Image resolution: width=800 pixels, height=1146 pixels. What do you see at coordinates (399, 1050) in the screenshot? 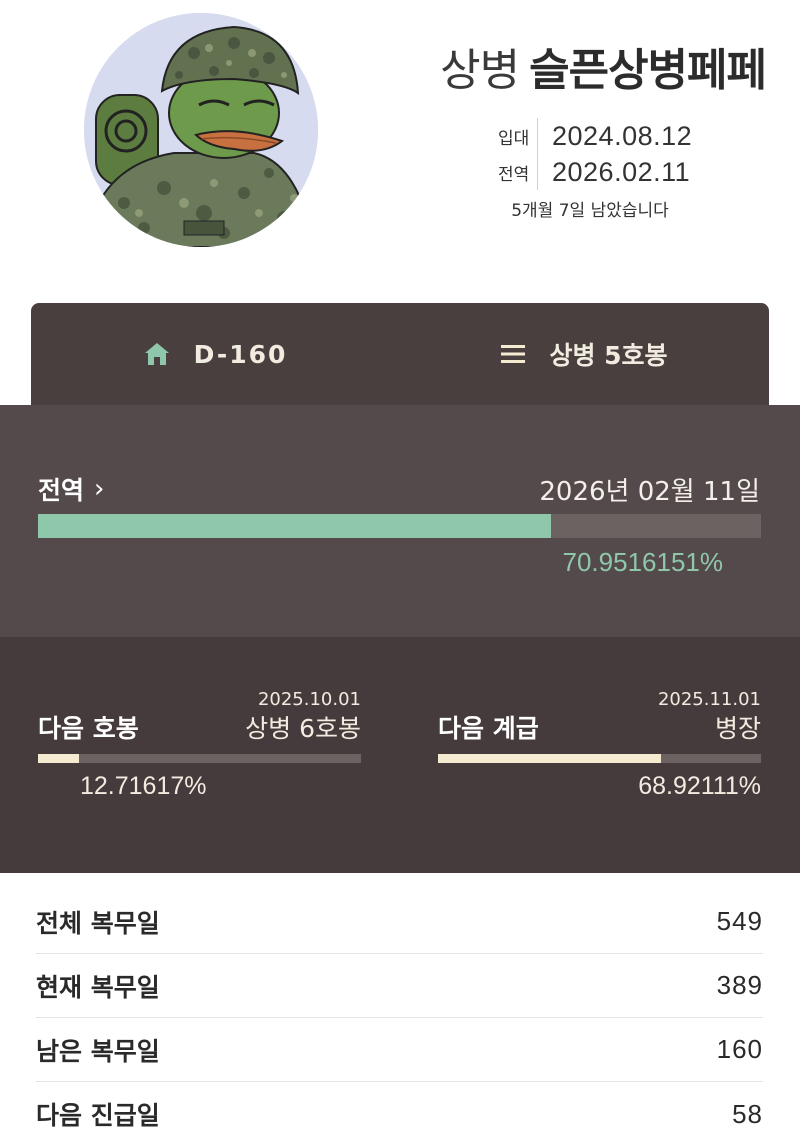
I see `list-item: 남은 복무일 160` at bounding box center [399, 1050].